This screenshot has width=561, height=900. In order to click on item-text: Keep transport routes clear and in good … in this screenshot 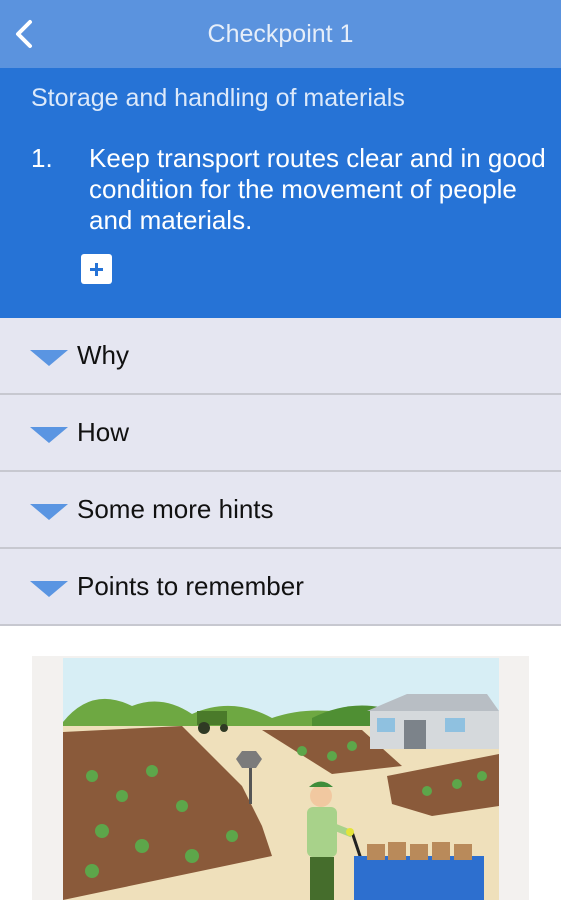, I will do `click(317, 189)`.